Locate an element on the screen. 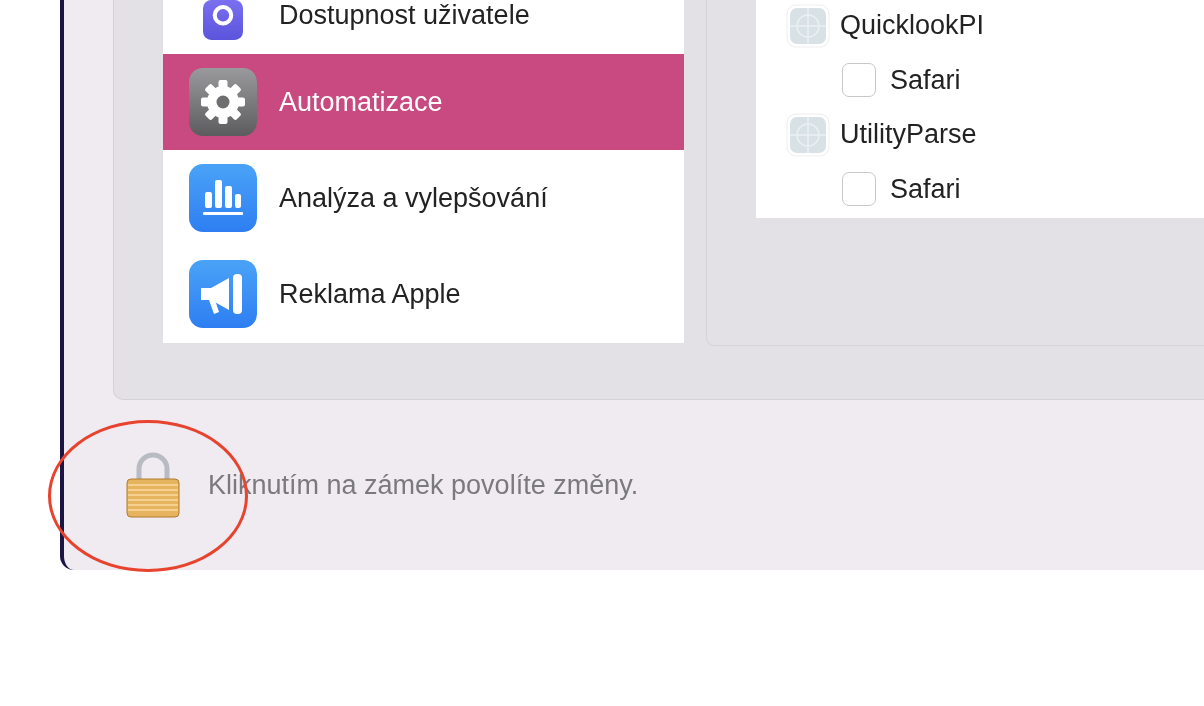  app-row: QuicklookPI is located at coordinates (995, 26).